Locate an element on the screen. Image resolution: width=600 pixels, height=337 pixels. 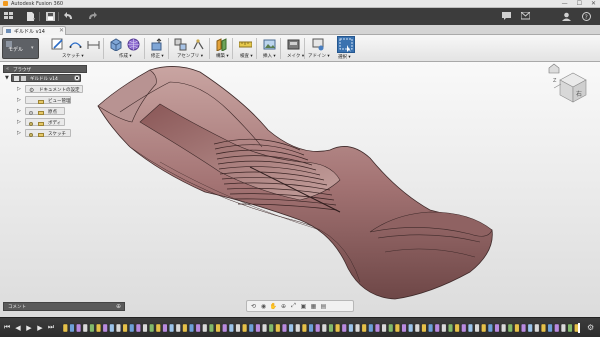
document-settings-node: ⚙ ドキュメントの設定 is located at coordinates (54, 89).